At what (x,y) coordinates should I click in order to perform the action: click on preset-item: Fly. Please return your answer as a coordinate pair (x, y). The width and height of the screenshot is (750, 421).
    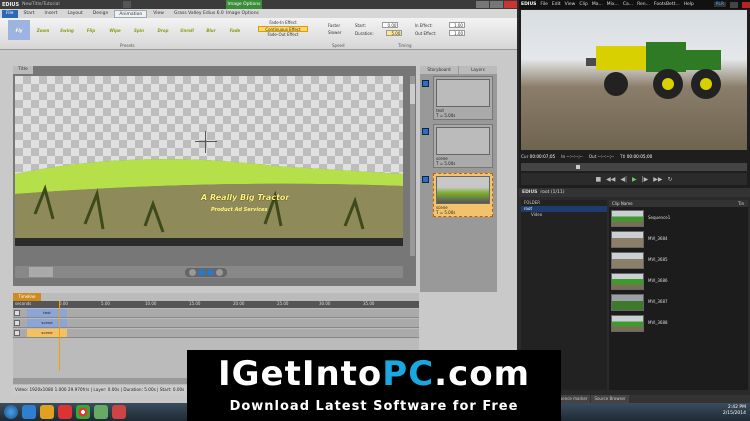
    Looking at the image, I should click on (19, 30).